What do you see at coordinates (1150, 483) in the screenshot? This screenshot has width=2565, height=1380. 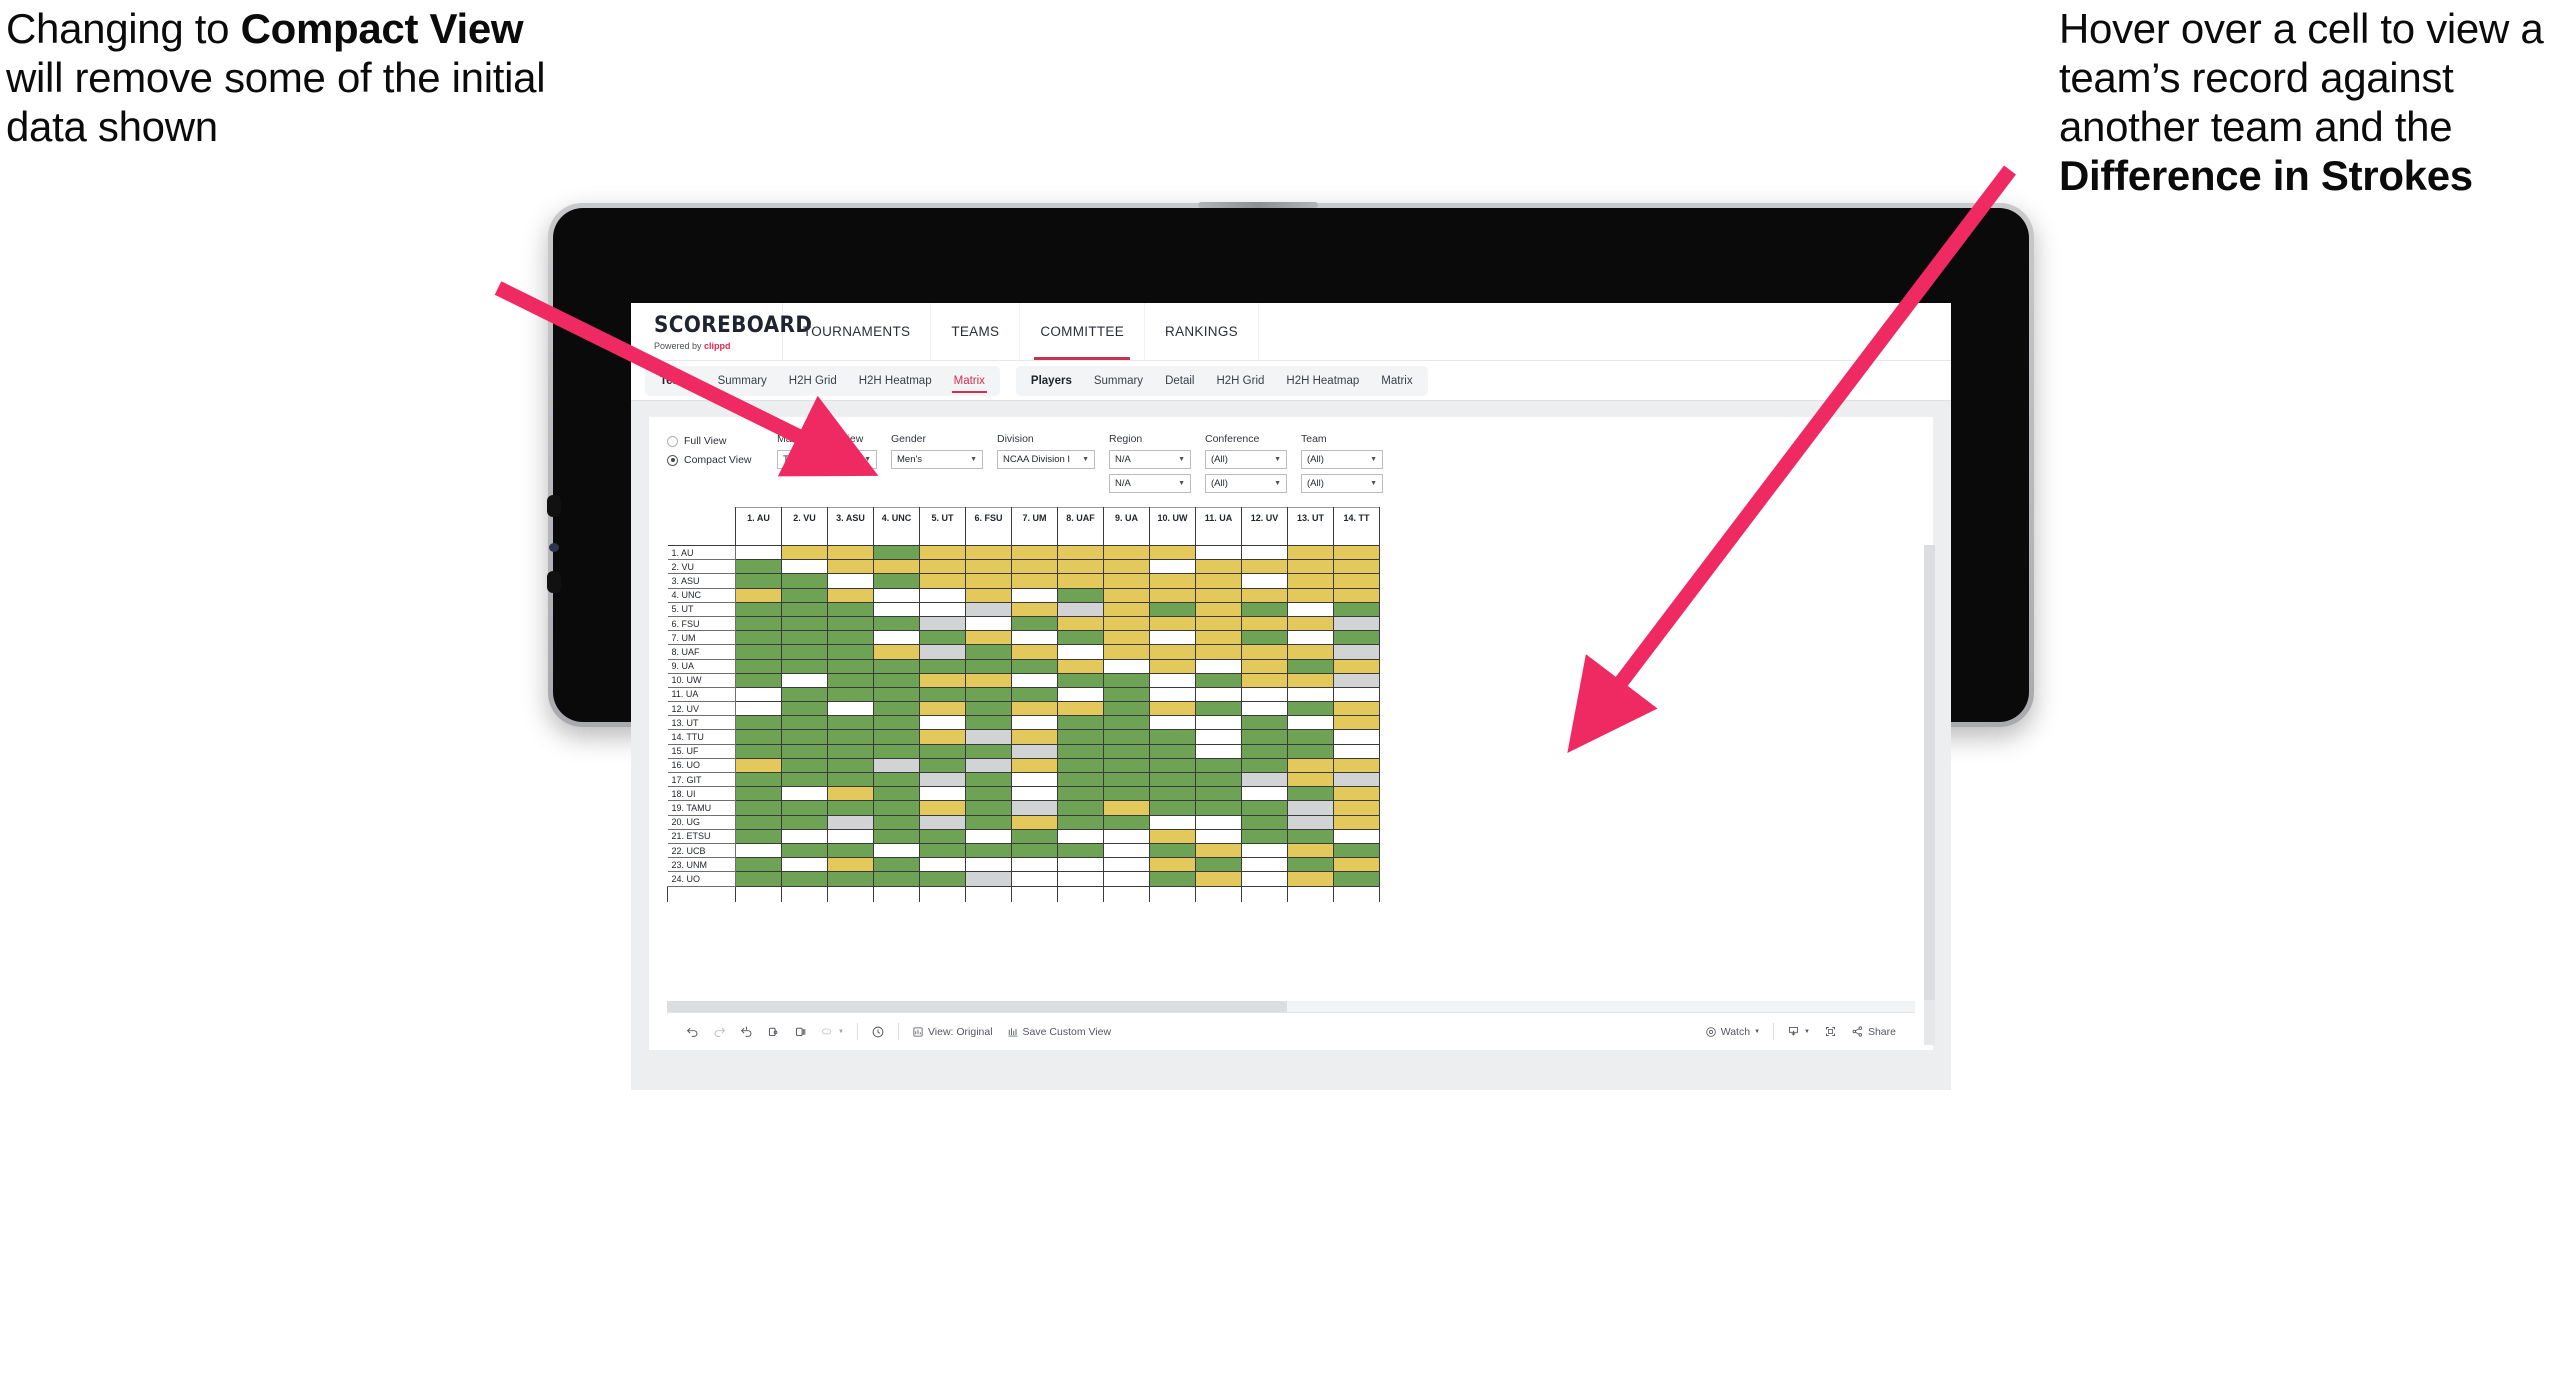 I see `select-region-2: N/A ▼` at bounding box center [1150, 483].